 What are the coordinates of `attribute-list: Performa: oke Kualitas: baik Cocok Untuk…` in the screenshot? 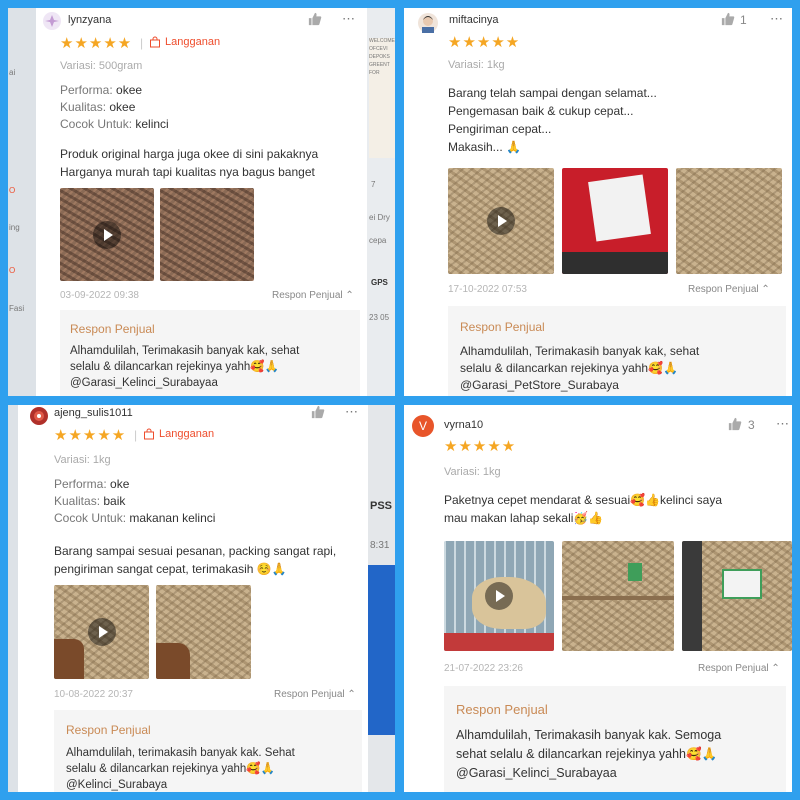 It's located at (134, 501).